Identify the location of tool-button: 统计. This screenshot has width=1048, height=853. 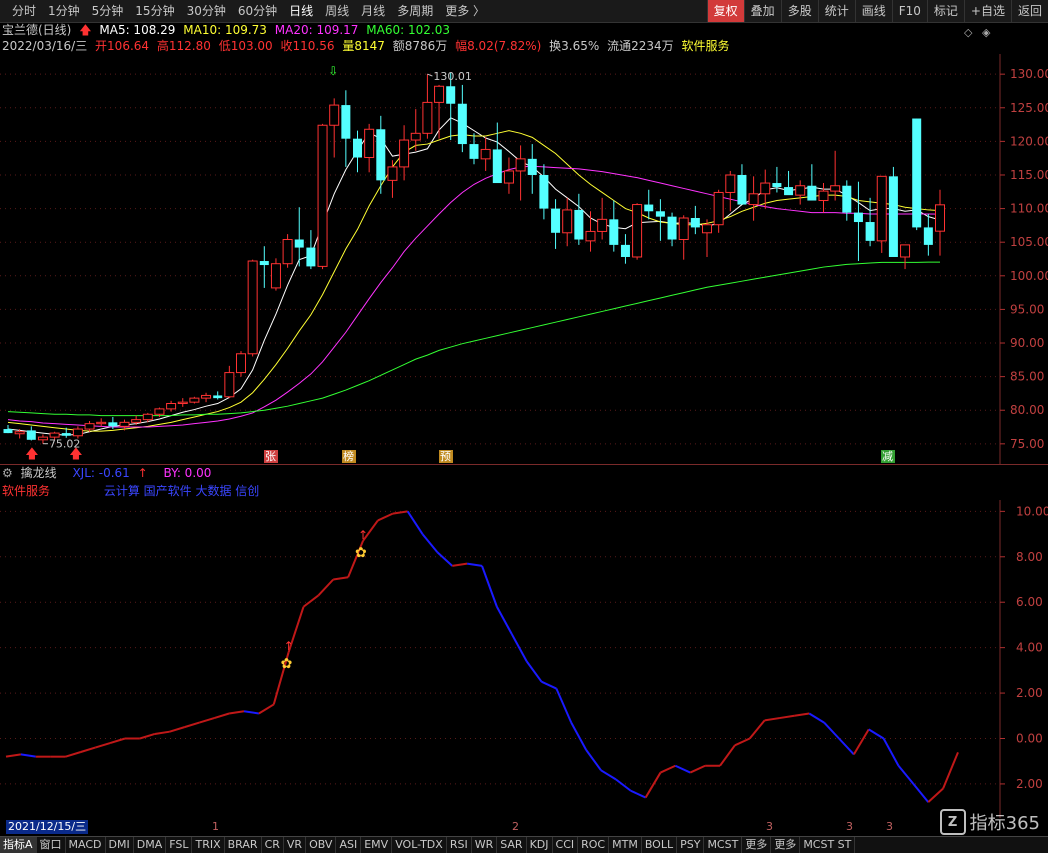
(836, 11).